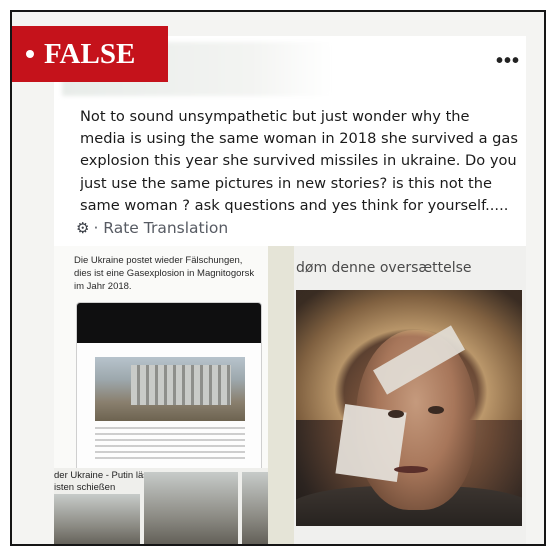  What do you see at coordinates (384, 268) in the screenshot?
I see `right-image-caption: døm denne oversættelse` at bounding box center [384, 268].